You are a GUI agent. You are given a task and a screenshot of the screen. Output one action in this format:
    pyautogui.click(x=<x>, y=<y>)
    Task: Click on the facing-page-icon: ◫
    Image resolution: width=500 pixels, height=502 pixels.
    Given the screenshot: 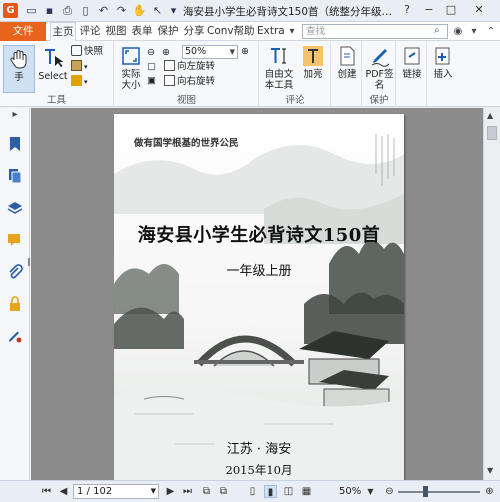 What is the action you would take?
    pyautogui.click(x=288, y=491)
    